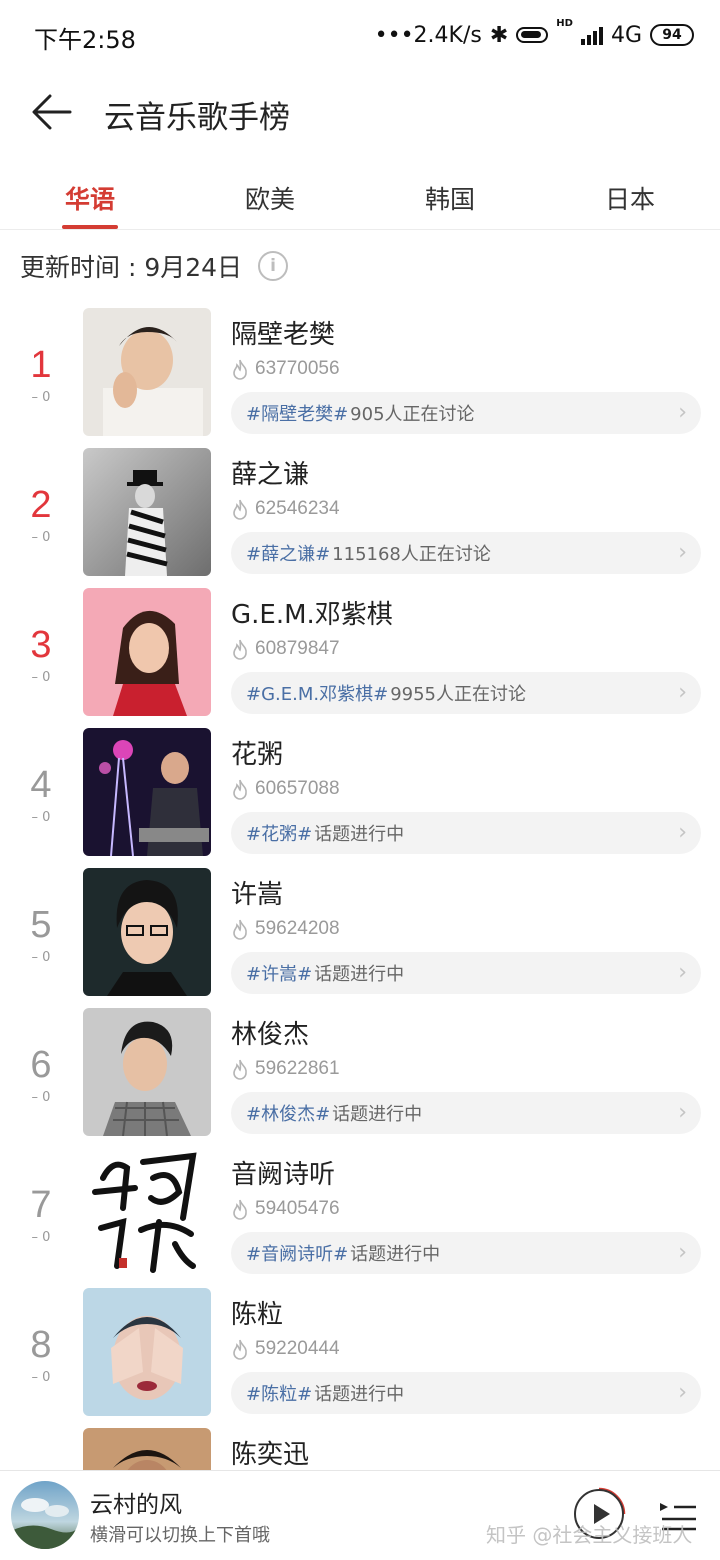  I want to click on now-playing-title: 云村的风, so click(136, 1505).